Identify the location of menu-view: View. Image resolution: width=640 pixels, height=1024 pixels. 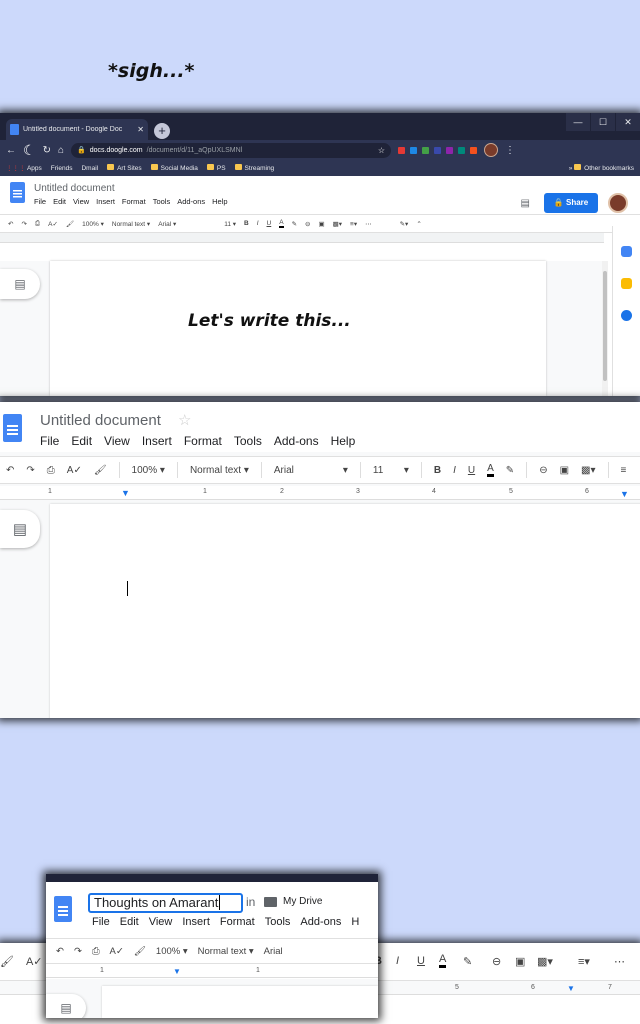
(117, 441).